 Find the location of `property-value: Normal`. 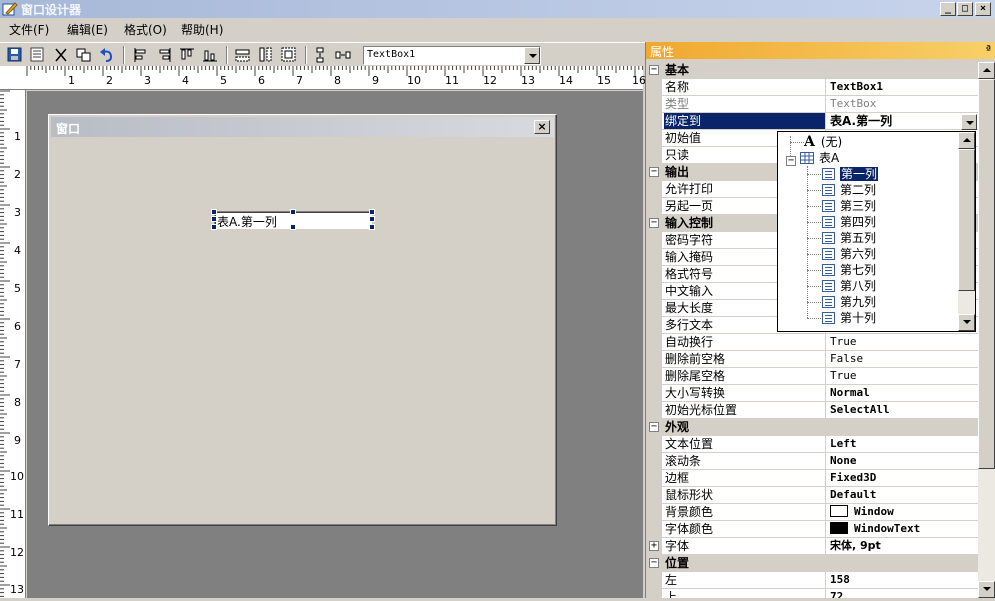

property-value: Normal is located at coordinates (903, 393).